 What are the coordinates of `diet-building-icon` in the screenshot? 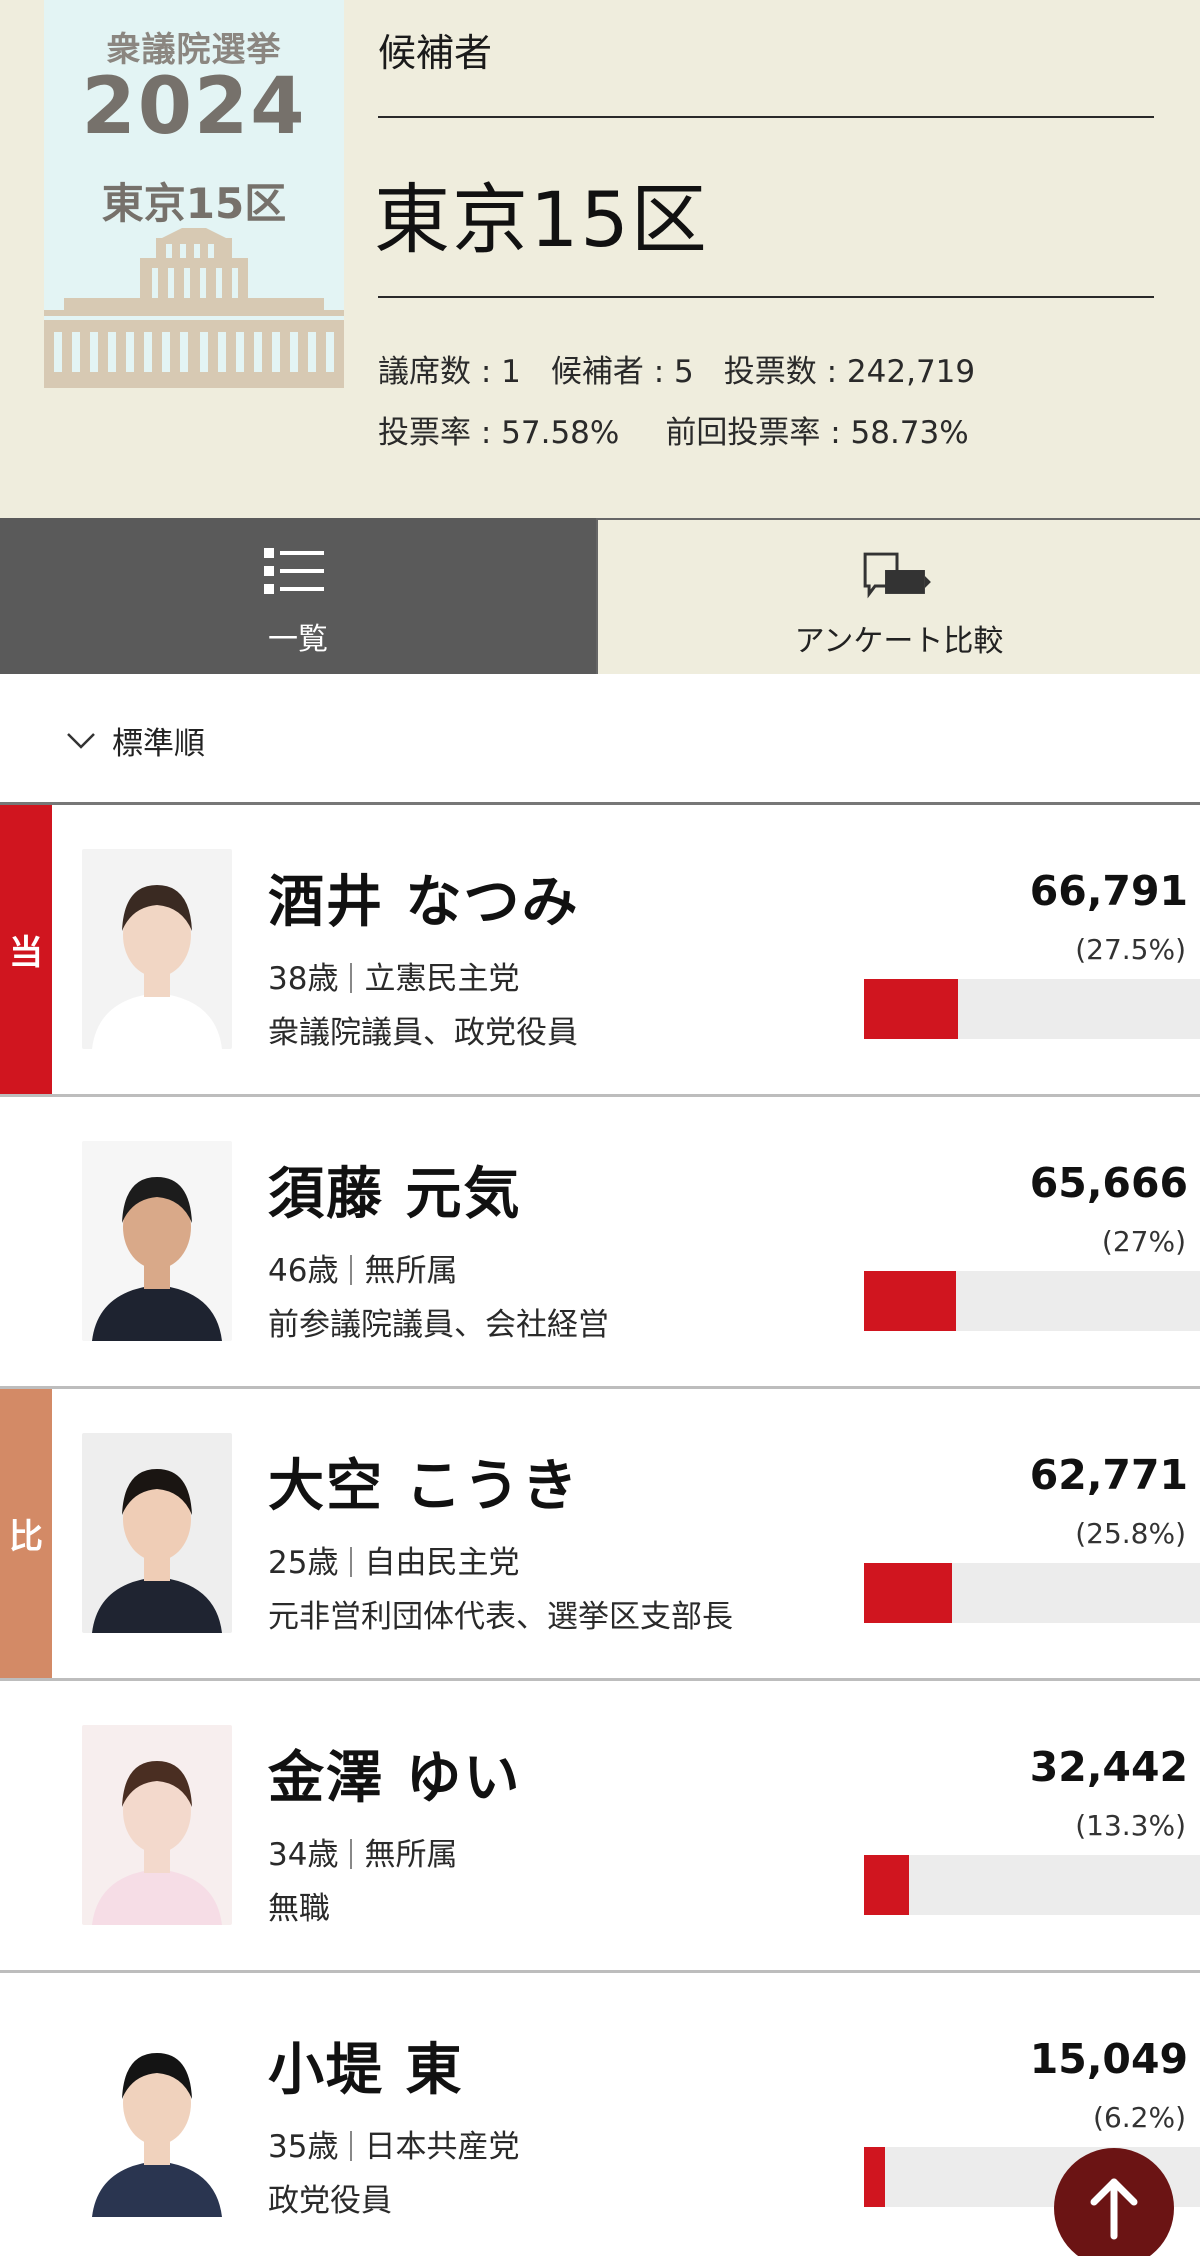 It's located at (194, 308).